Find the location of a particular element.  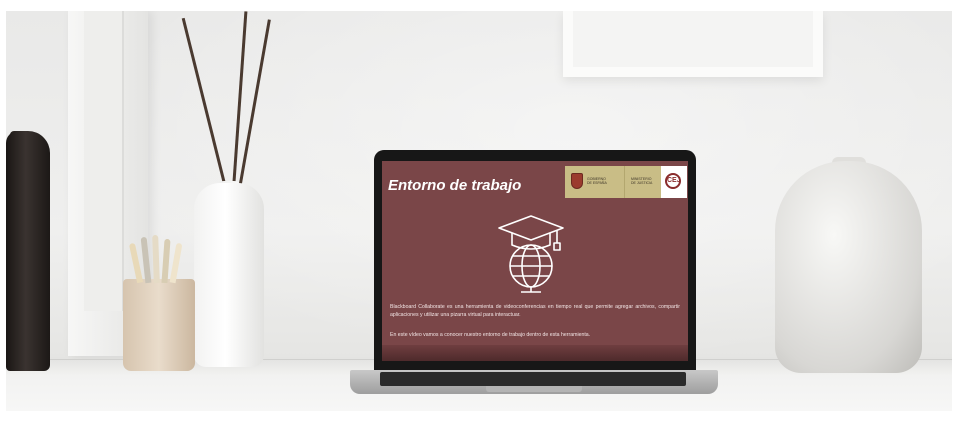

stone-vase is located at coordinates (848, 267).